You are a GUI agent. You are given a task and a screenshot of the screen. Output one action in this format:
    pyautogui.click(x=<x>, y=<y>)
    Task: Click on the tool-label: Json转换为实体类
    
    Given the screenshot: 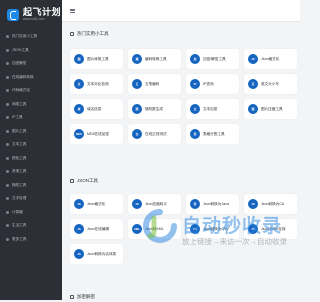 What is the action you would take?
    pyautogui.click(x=102, y=253)
    